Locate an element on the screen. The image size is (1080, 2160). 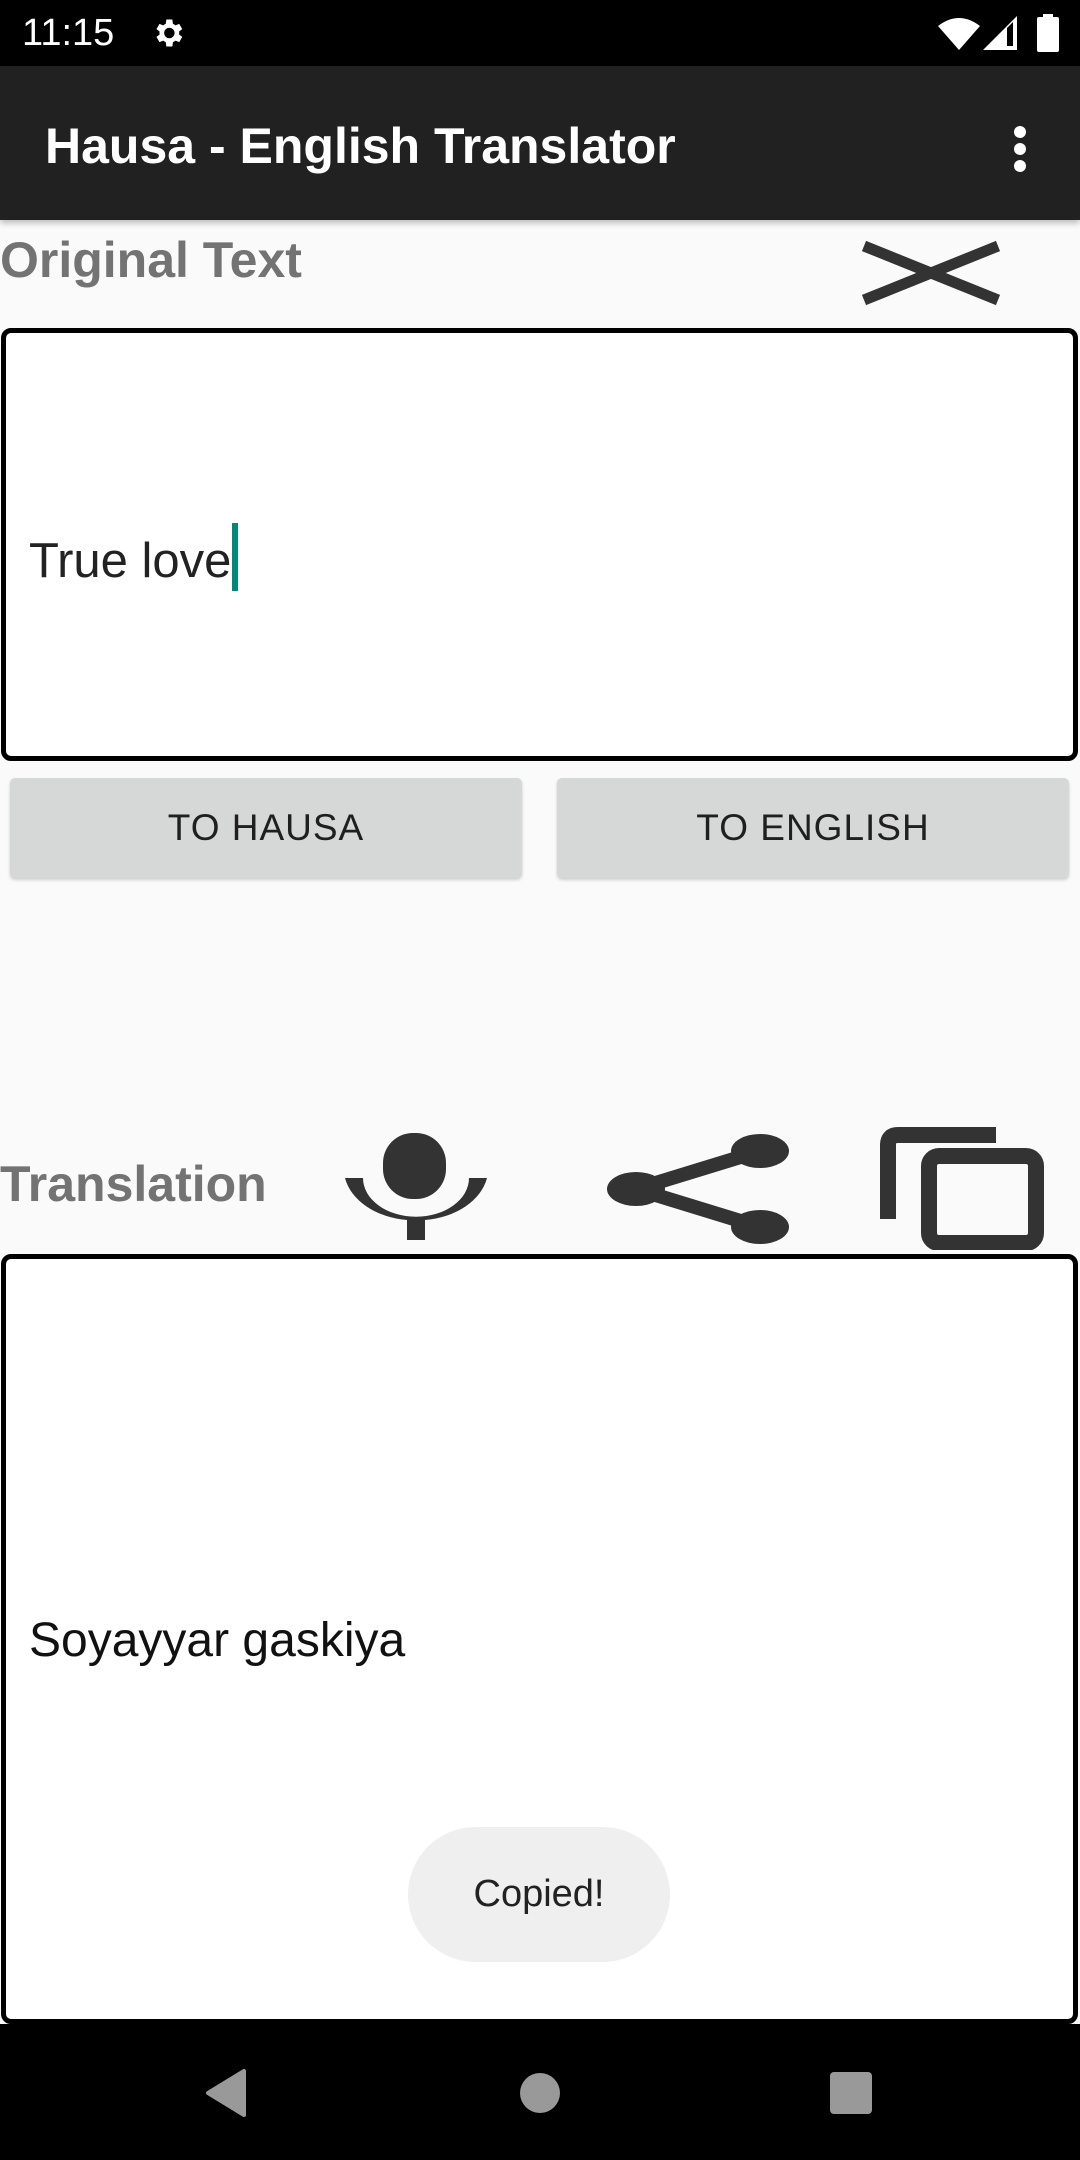
recents-icon is located at coordinates (851, 2093).